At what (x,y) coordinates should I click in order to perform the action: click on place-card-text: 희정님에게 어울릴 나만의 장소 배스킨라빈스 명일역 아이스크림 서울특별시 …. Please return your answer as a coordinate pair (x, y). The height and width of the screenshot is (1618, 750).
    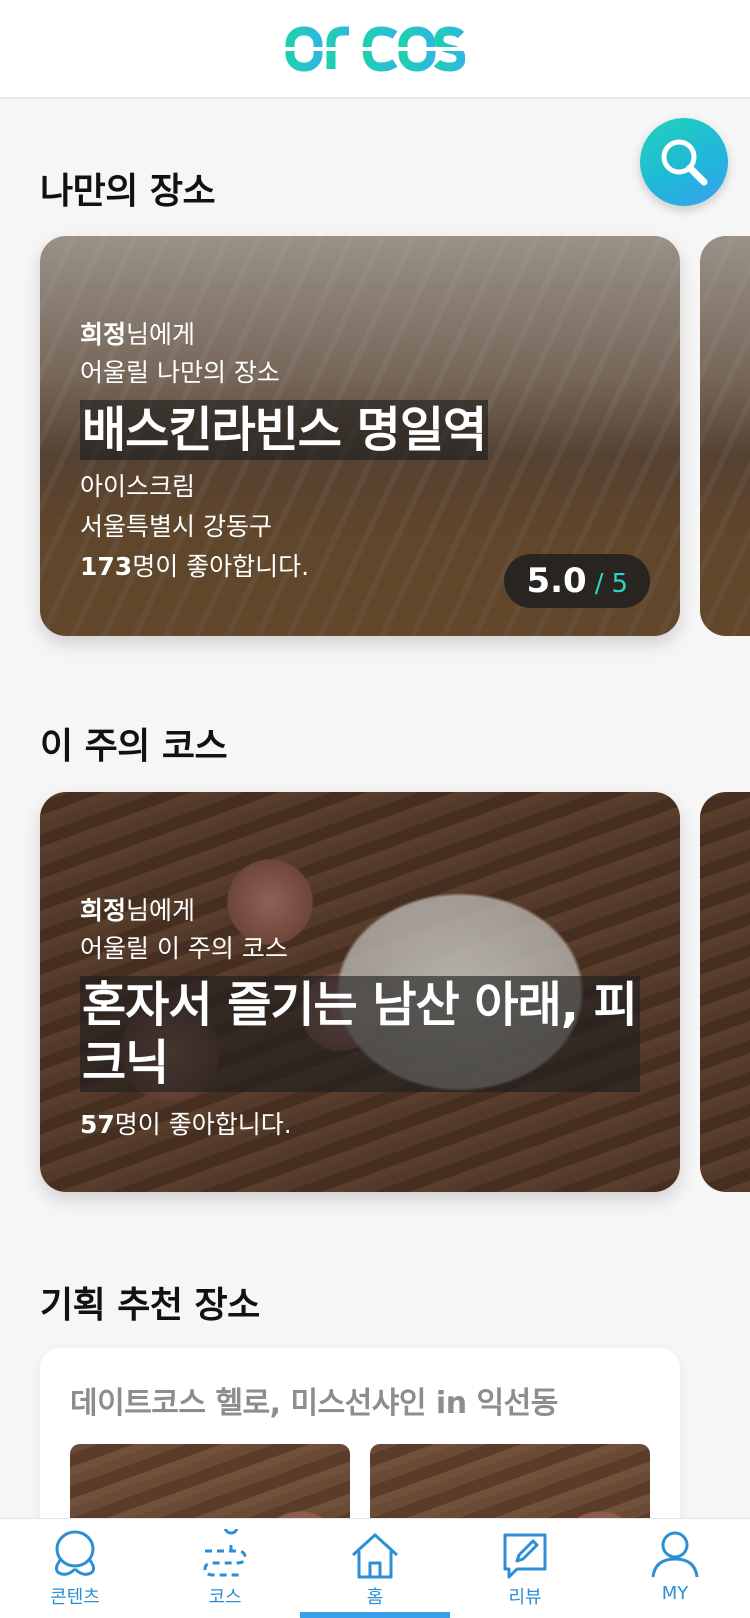
    Looking at the image, I should click on (284, 450).